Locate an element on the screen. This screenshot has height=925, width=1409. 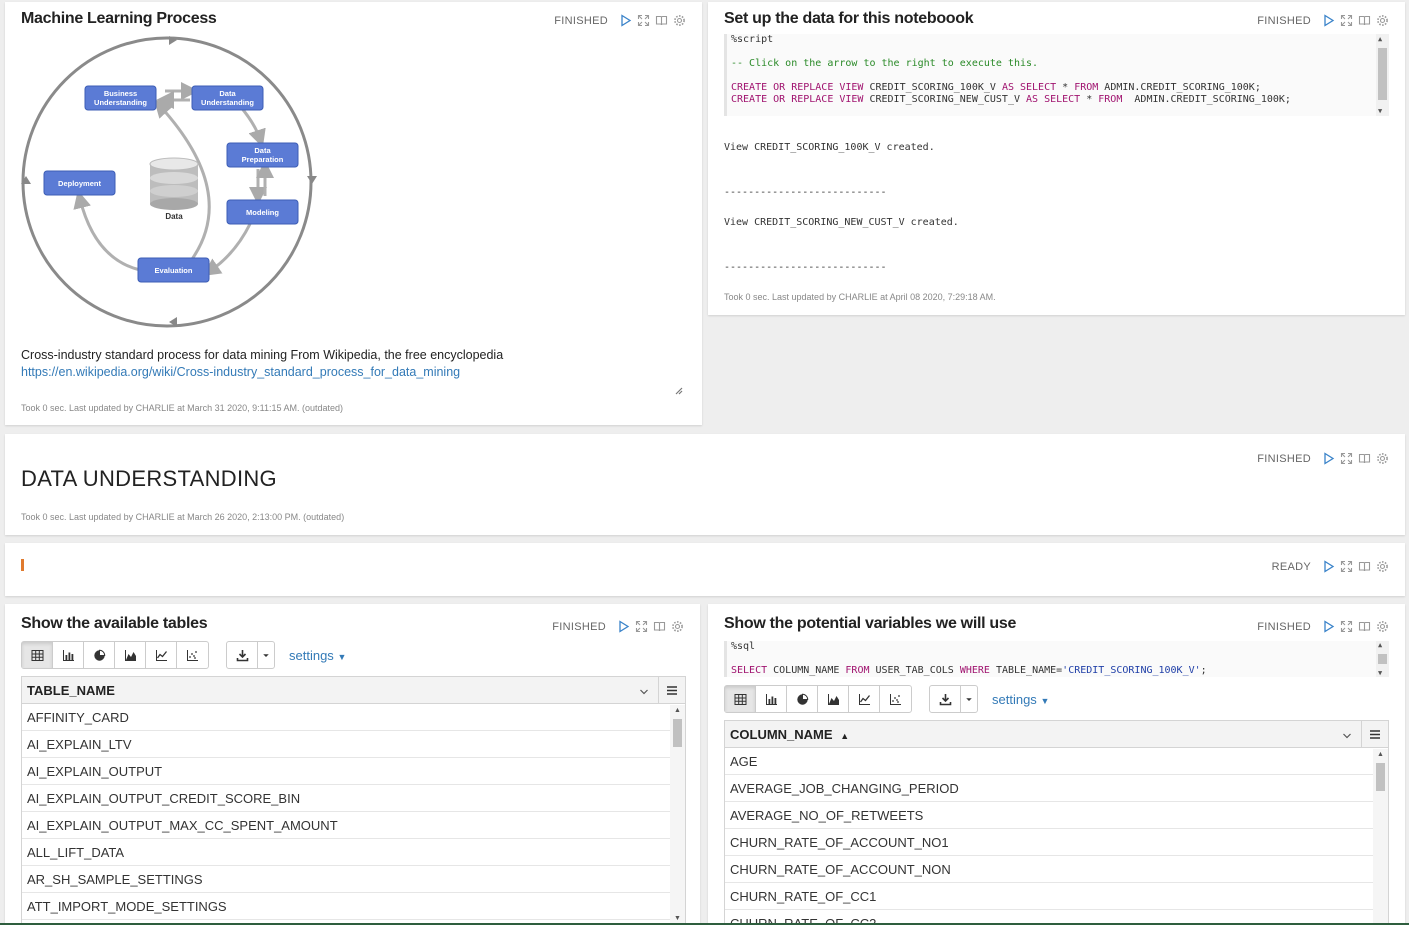
column-header: COLUMN_NAME ▲ is located at coordinates (789, 734).